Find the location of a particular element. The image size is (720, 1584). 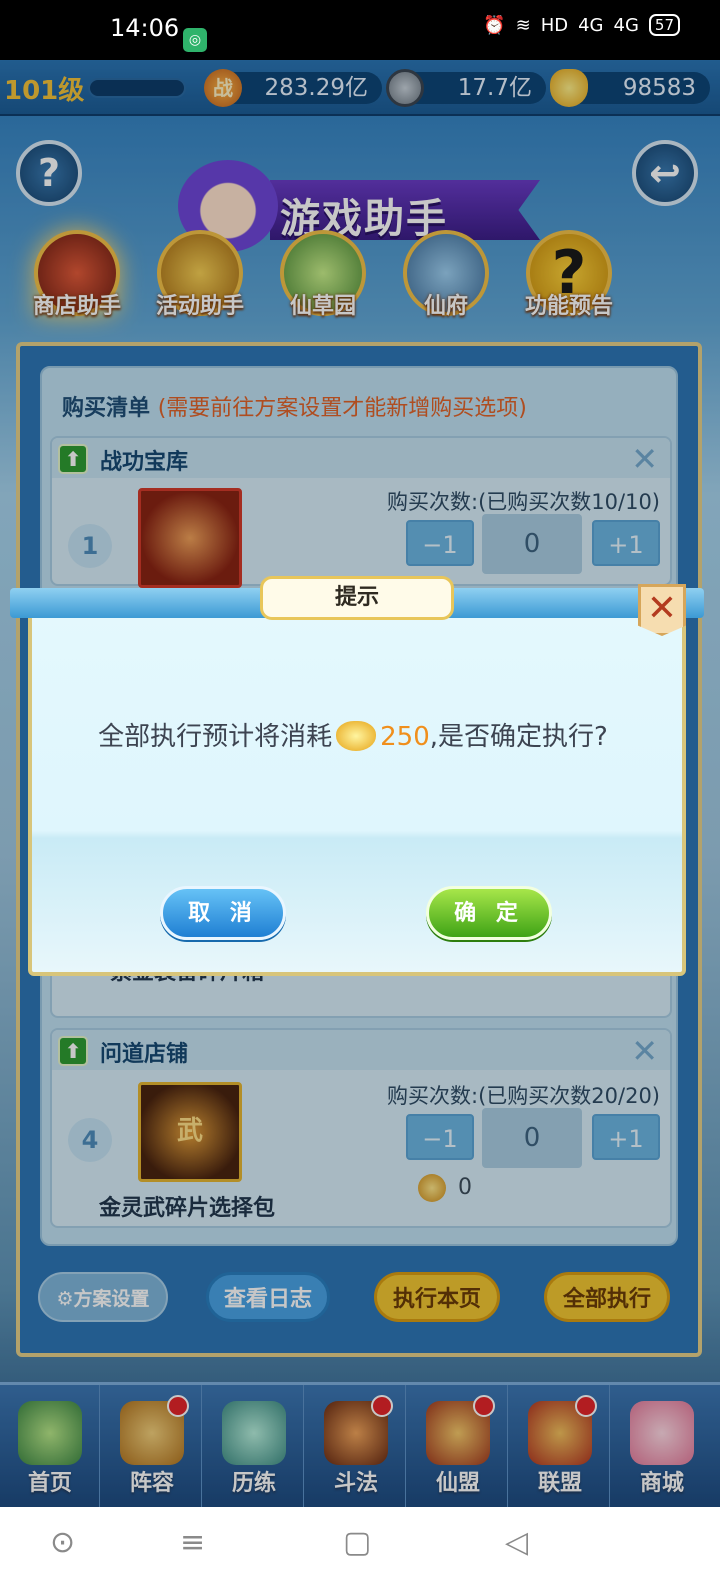

dialog-message: 全部执行预计将消耗 250,是否确定执行? is located at coordinates (353, 735).